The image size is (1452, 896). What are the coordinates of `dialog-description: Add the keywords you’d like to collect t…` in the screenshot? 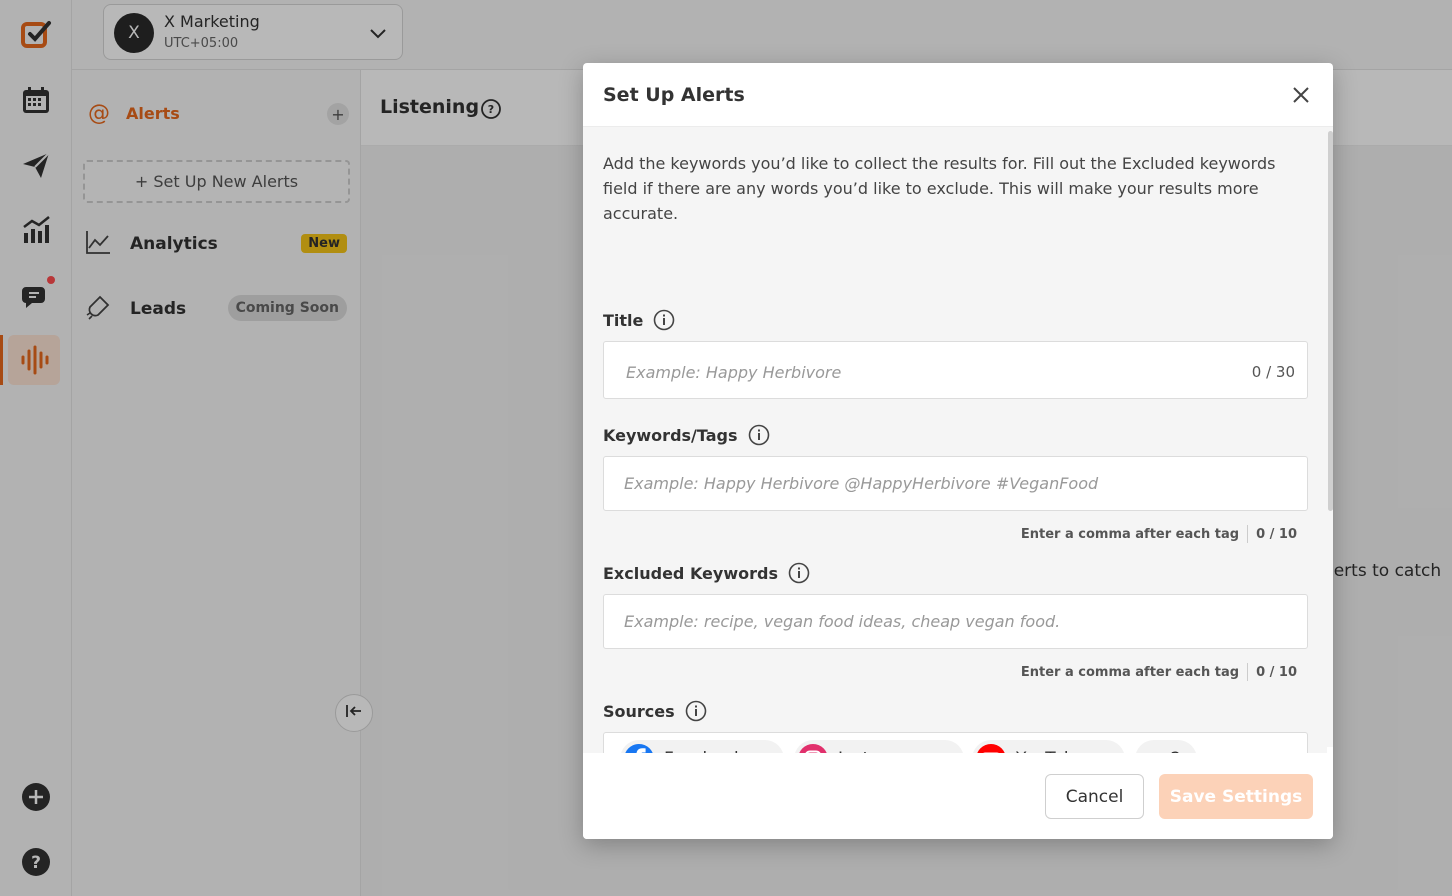 It's located at (939, 188).